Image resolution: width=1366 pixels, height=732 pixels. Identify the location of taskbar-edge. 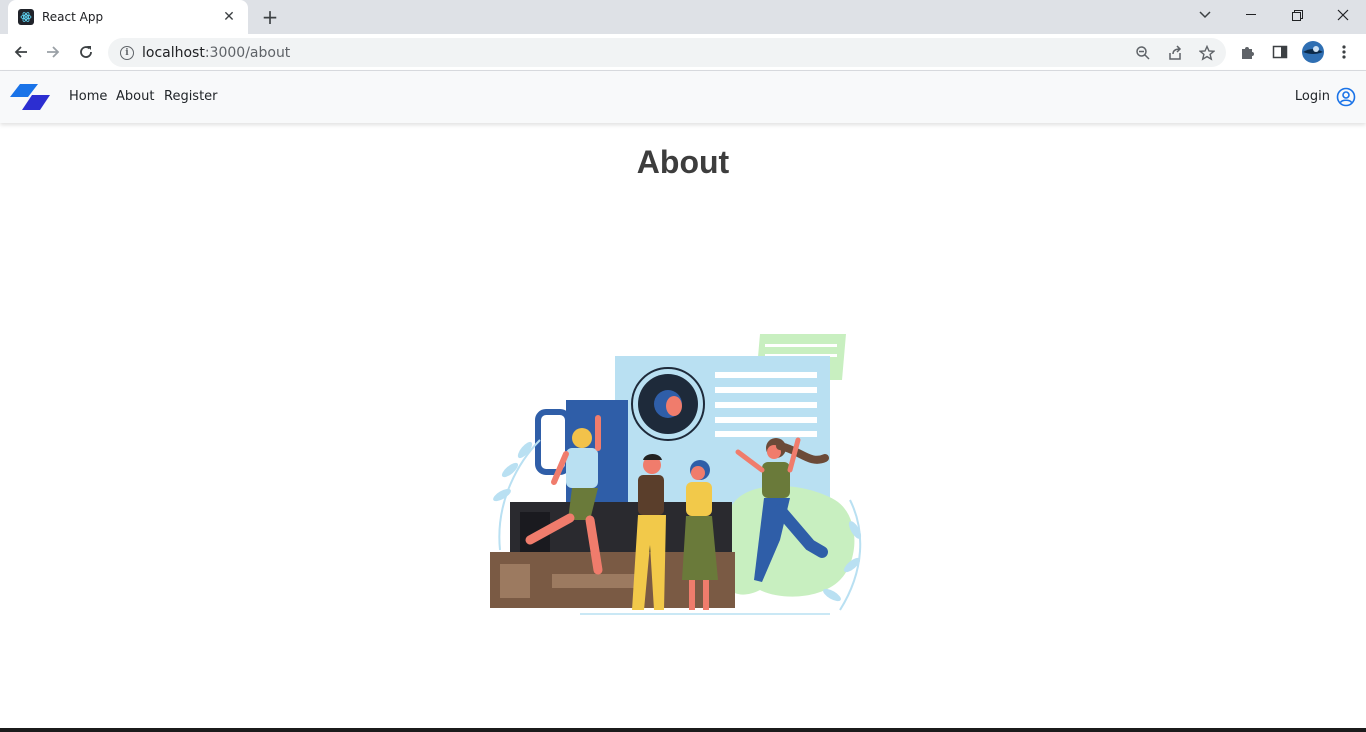
(683, 730).